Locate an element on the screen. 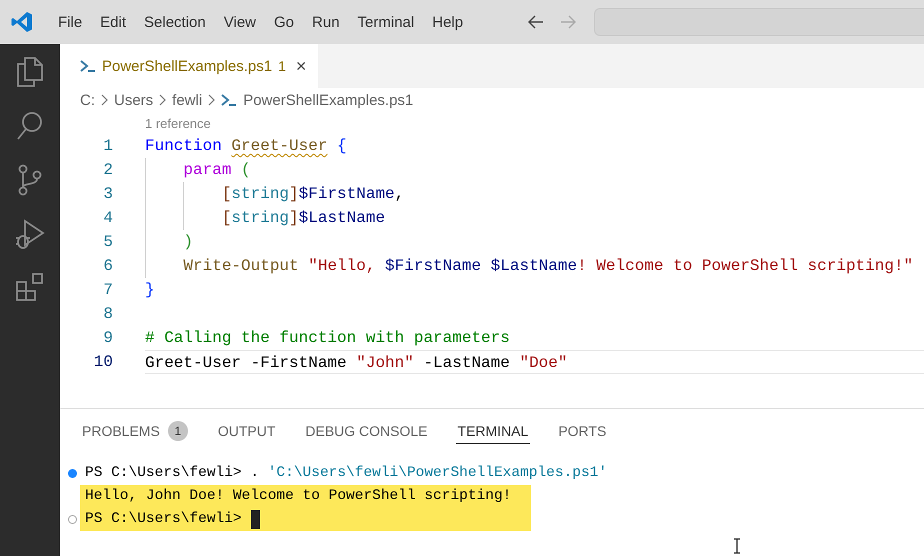  menu-item: Terminal is located at coordinates (386, 22).